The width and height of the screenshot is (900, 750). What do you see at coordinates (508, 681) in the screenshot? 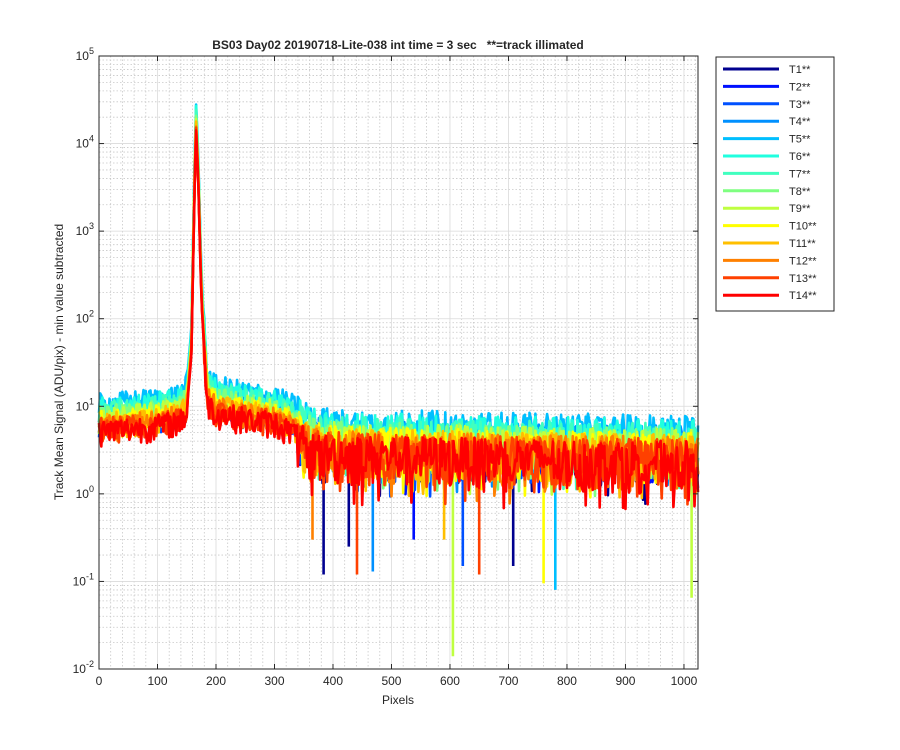
I see `x-tick-label: 700` at bounding box center [508, 681].